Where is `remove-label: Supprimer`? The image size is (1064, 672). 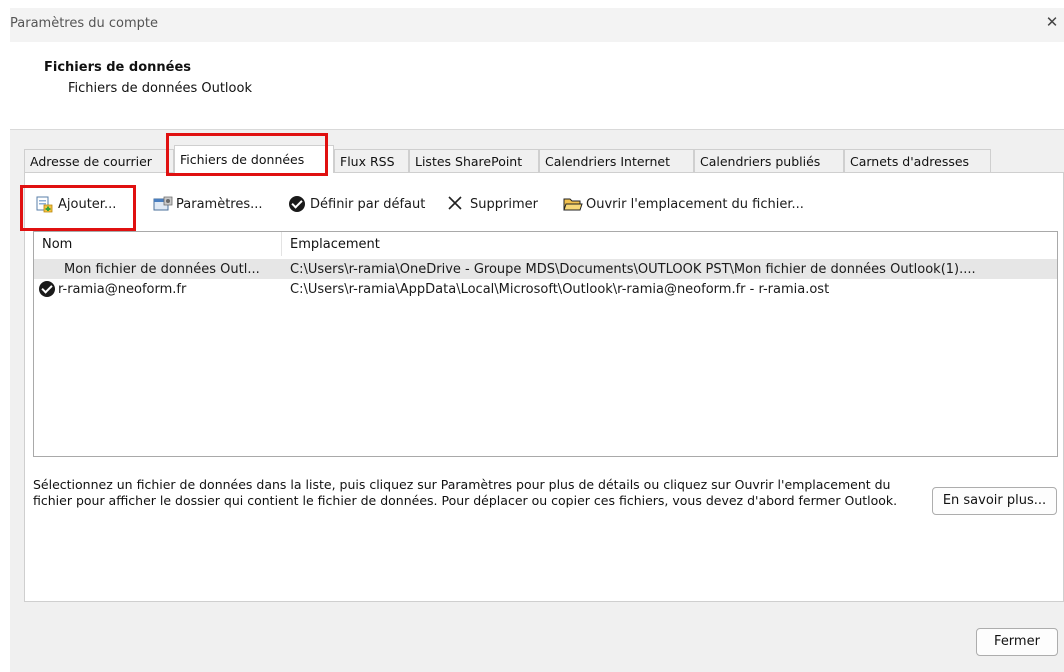 remove-label: Supprimer is located at coordinates (504, 204).